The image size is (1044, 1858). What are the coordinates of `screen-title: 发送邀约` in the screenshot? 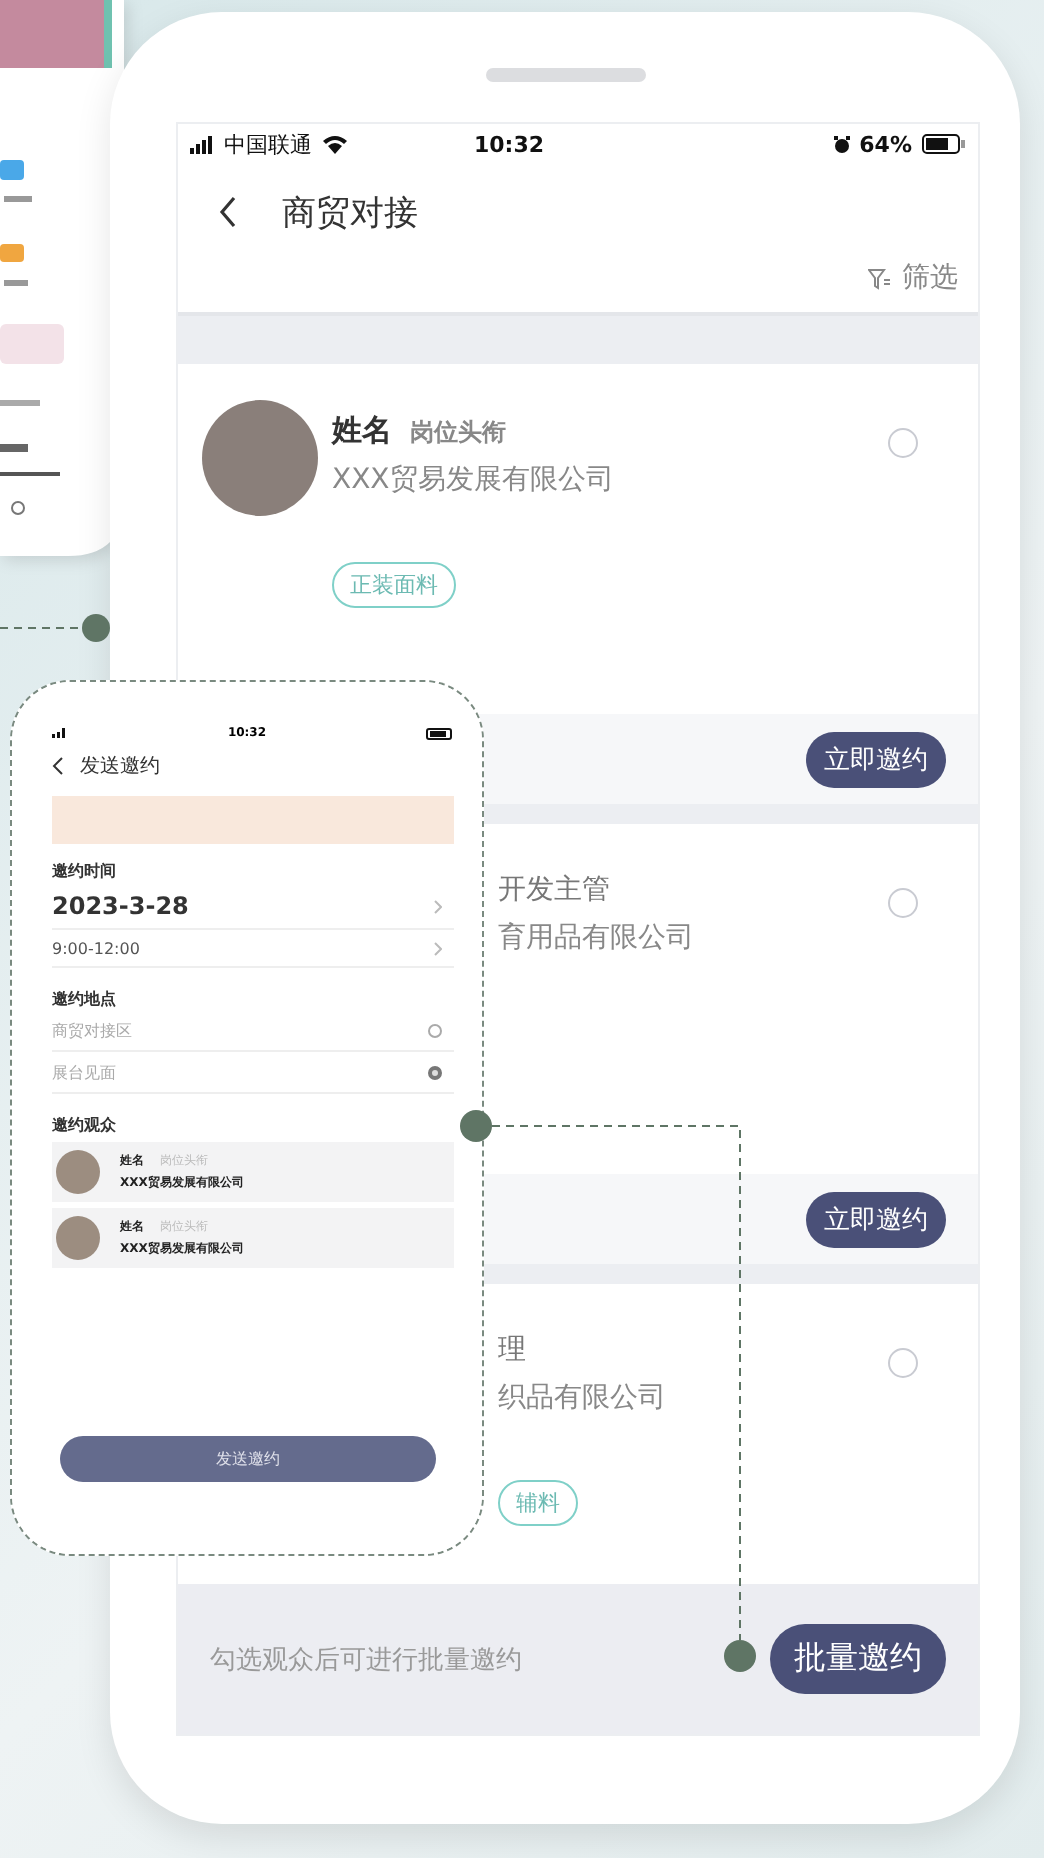 It's located at (120, 767).